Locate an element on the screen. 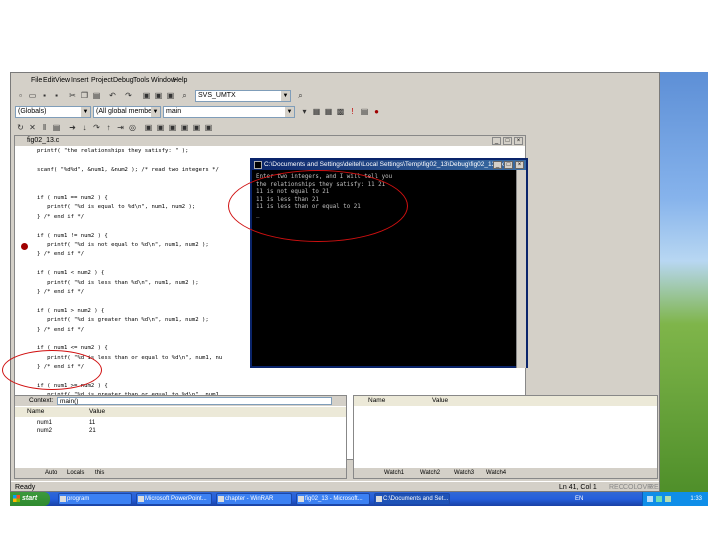  find-combo: SVS_UMTX ▼ is located at coordinates (243, 96).